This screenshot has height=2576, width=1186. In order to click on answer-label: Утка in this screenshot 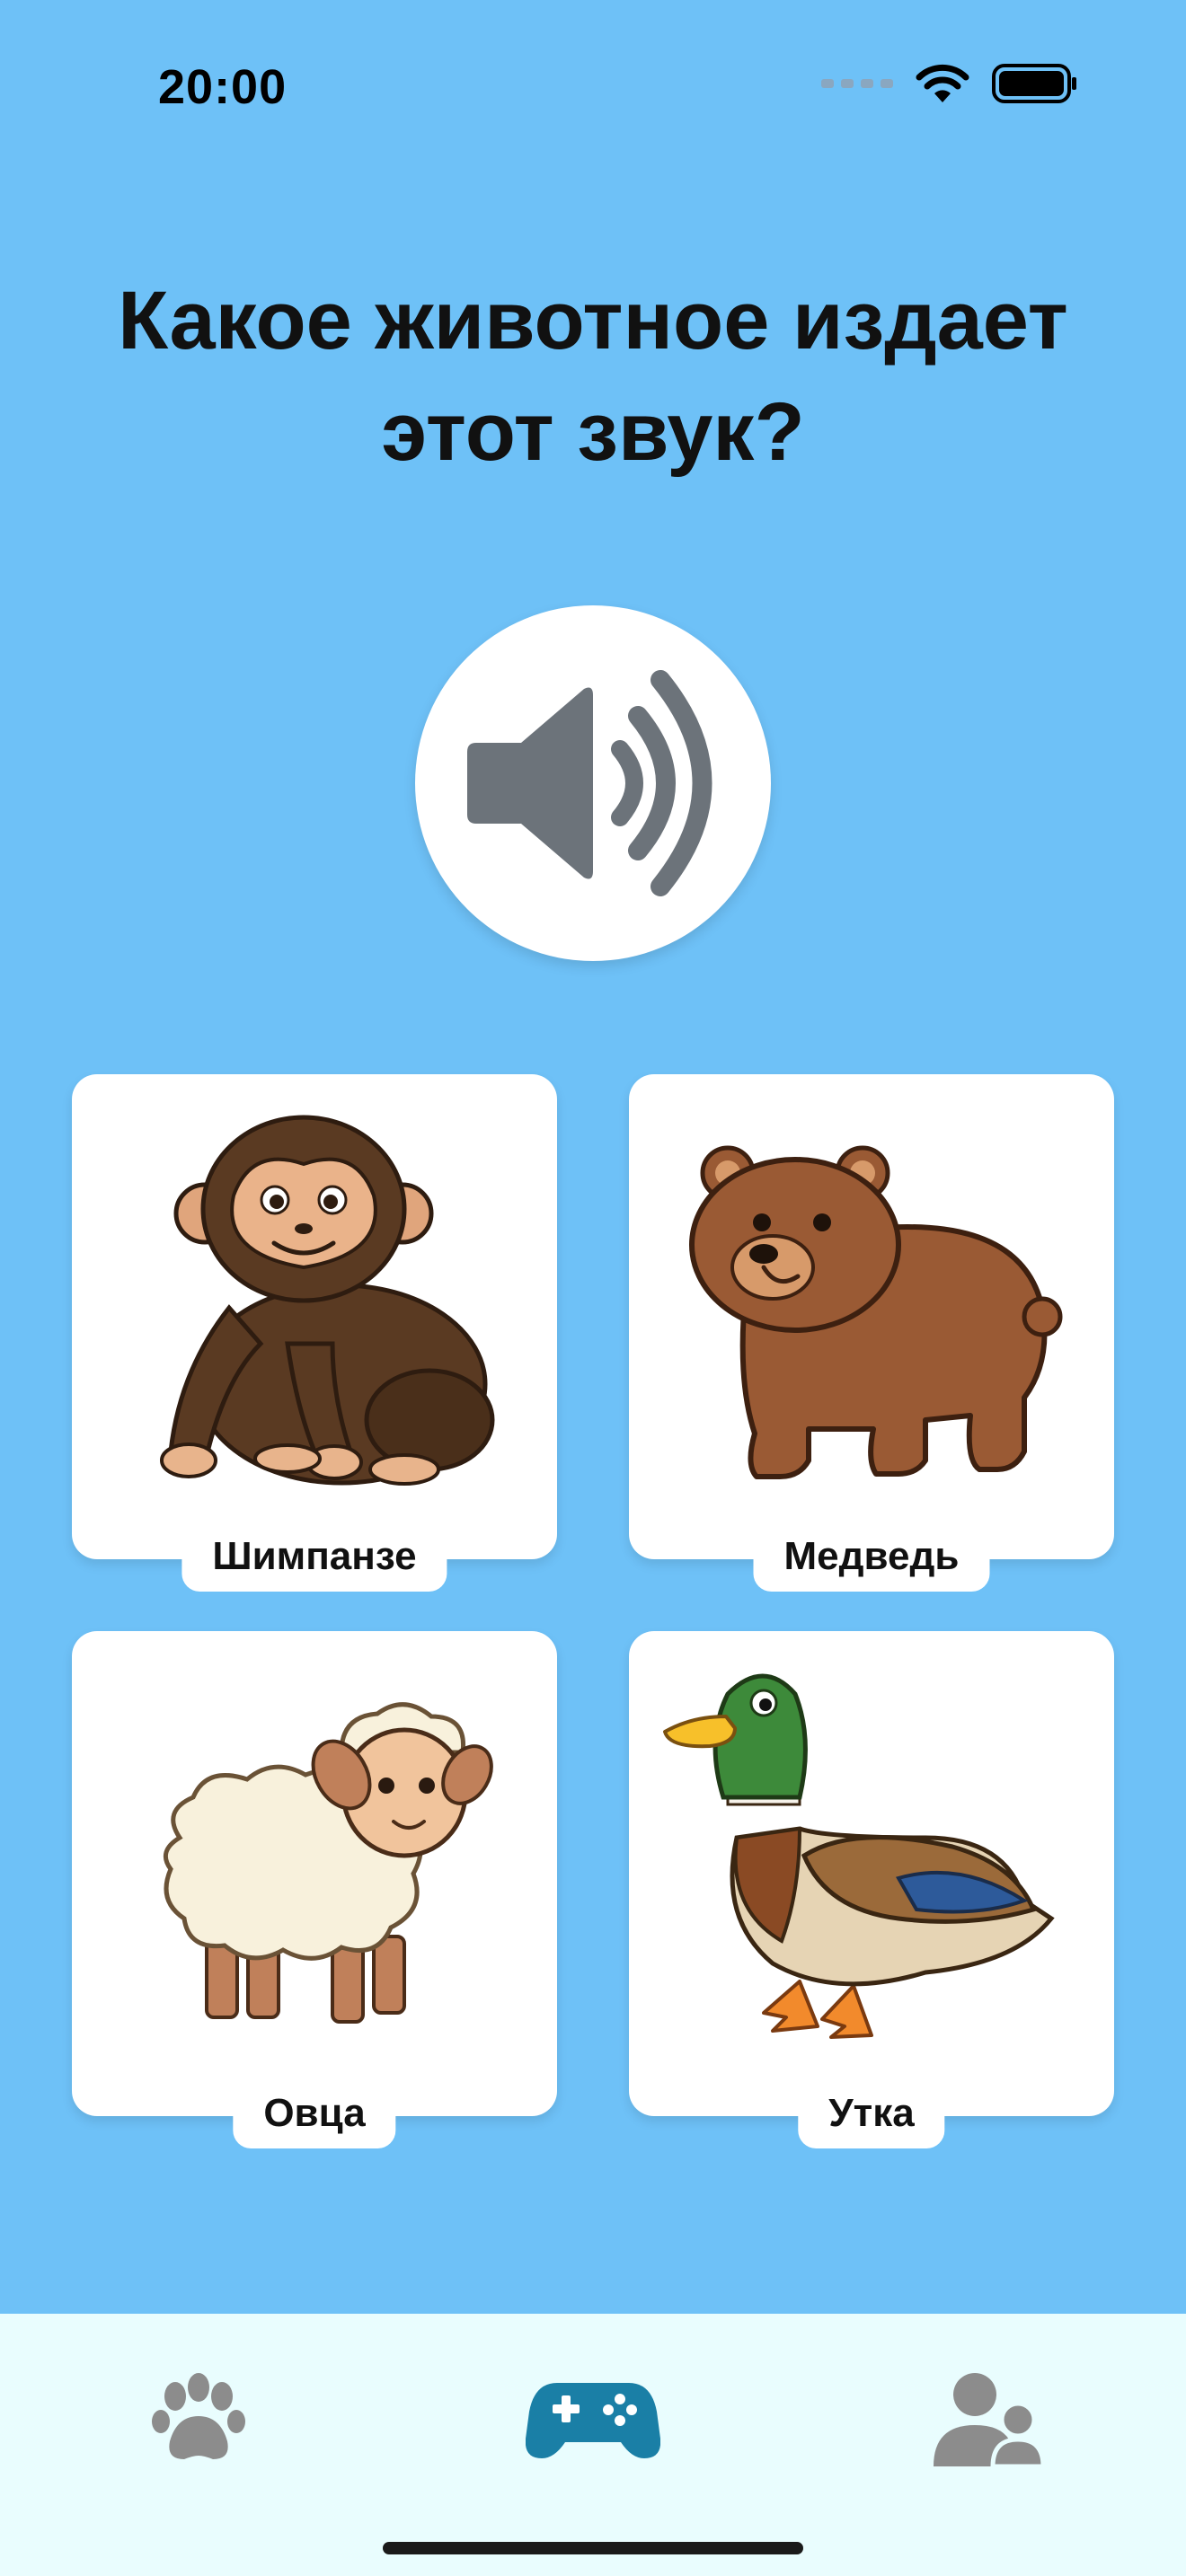, I will do `click(871, 2114)`.